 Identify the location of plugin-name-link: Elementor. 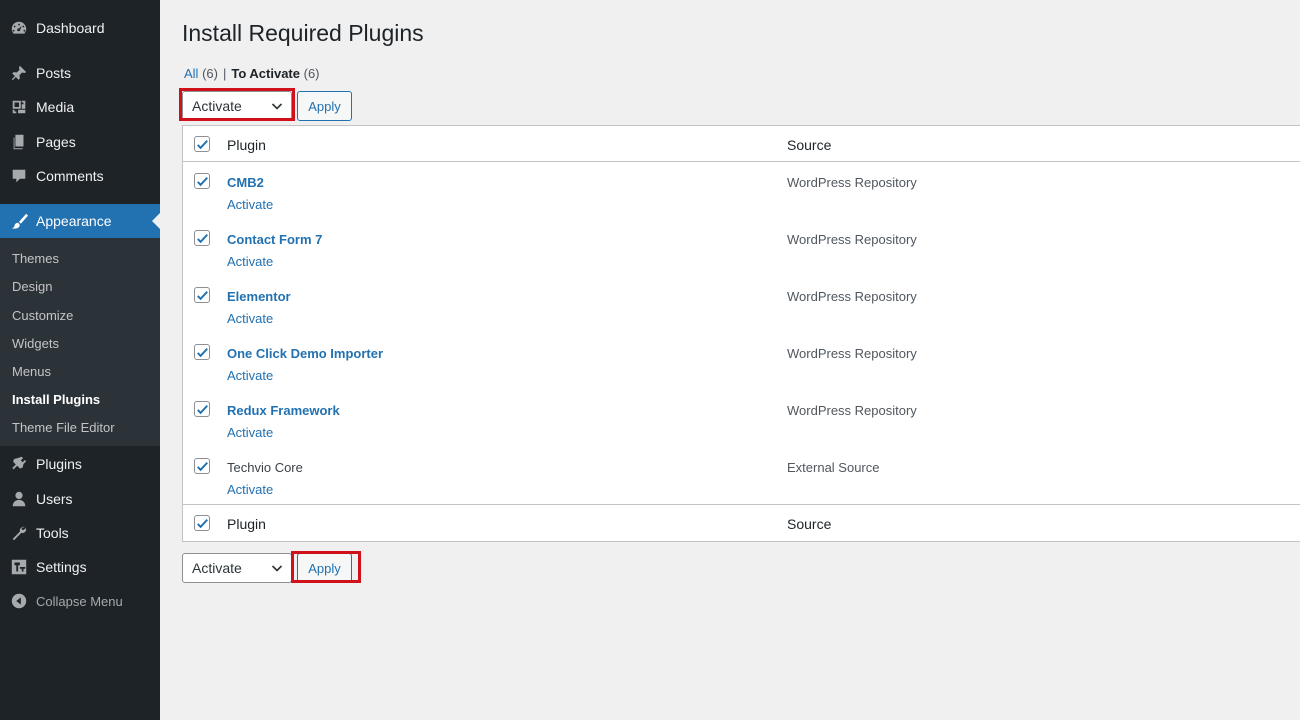
(259, 296).